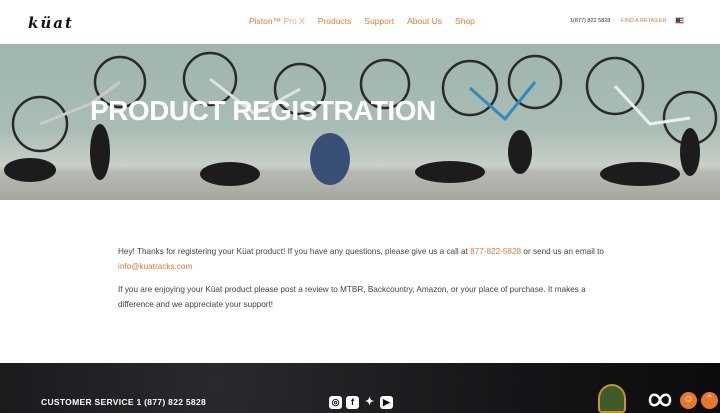 The height and width of the screenshot is (413, 720). What do you see at coordinates (465, 21) in the screenshot?
I see `nav-item-shop: Shop` at bounding box center [465, 21].